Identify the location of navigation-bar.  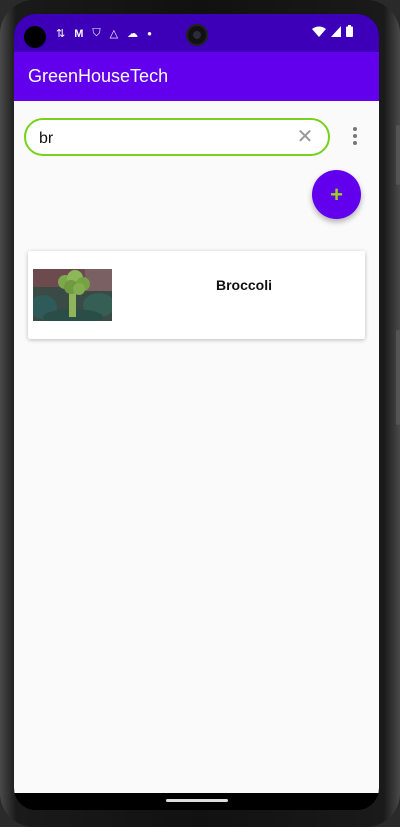
(196, 801).